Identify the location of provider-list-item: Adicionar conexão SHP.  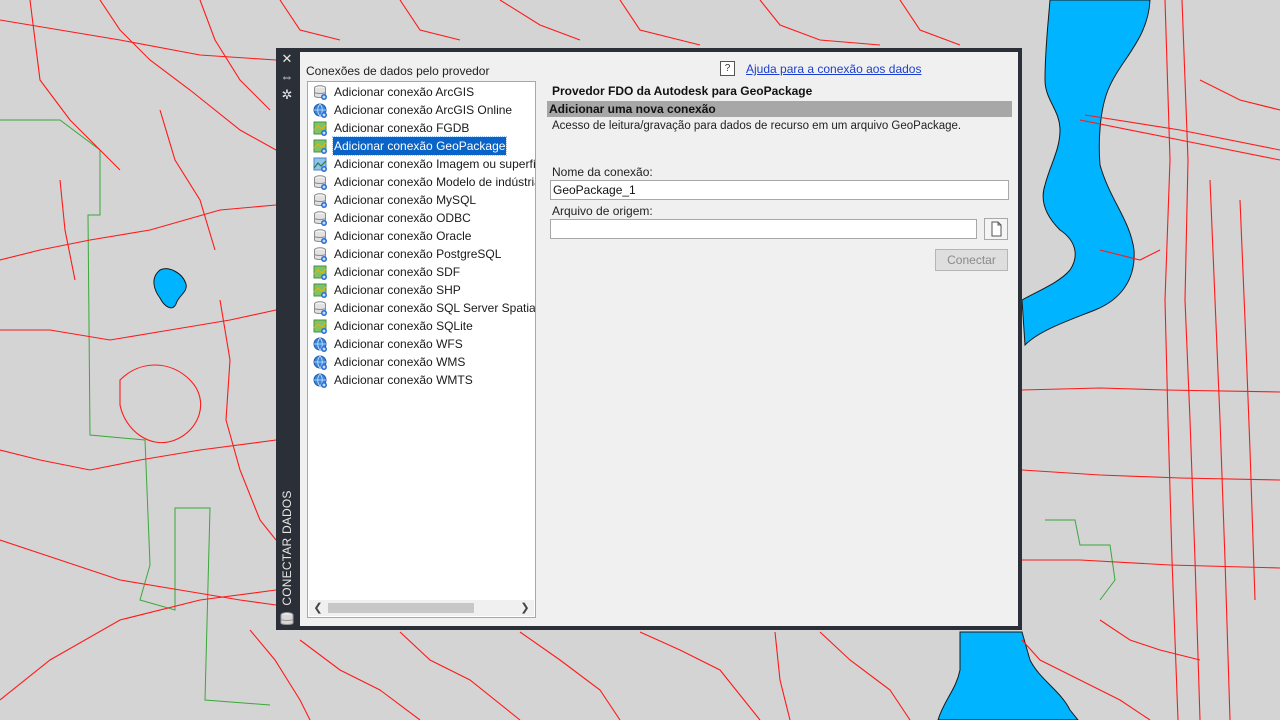
(423, 290).